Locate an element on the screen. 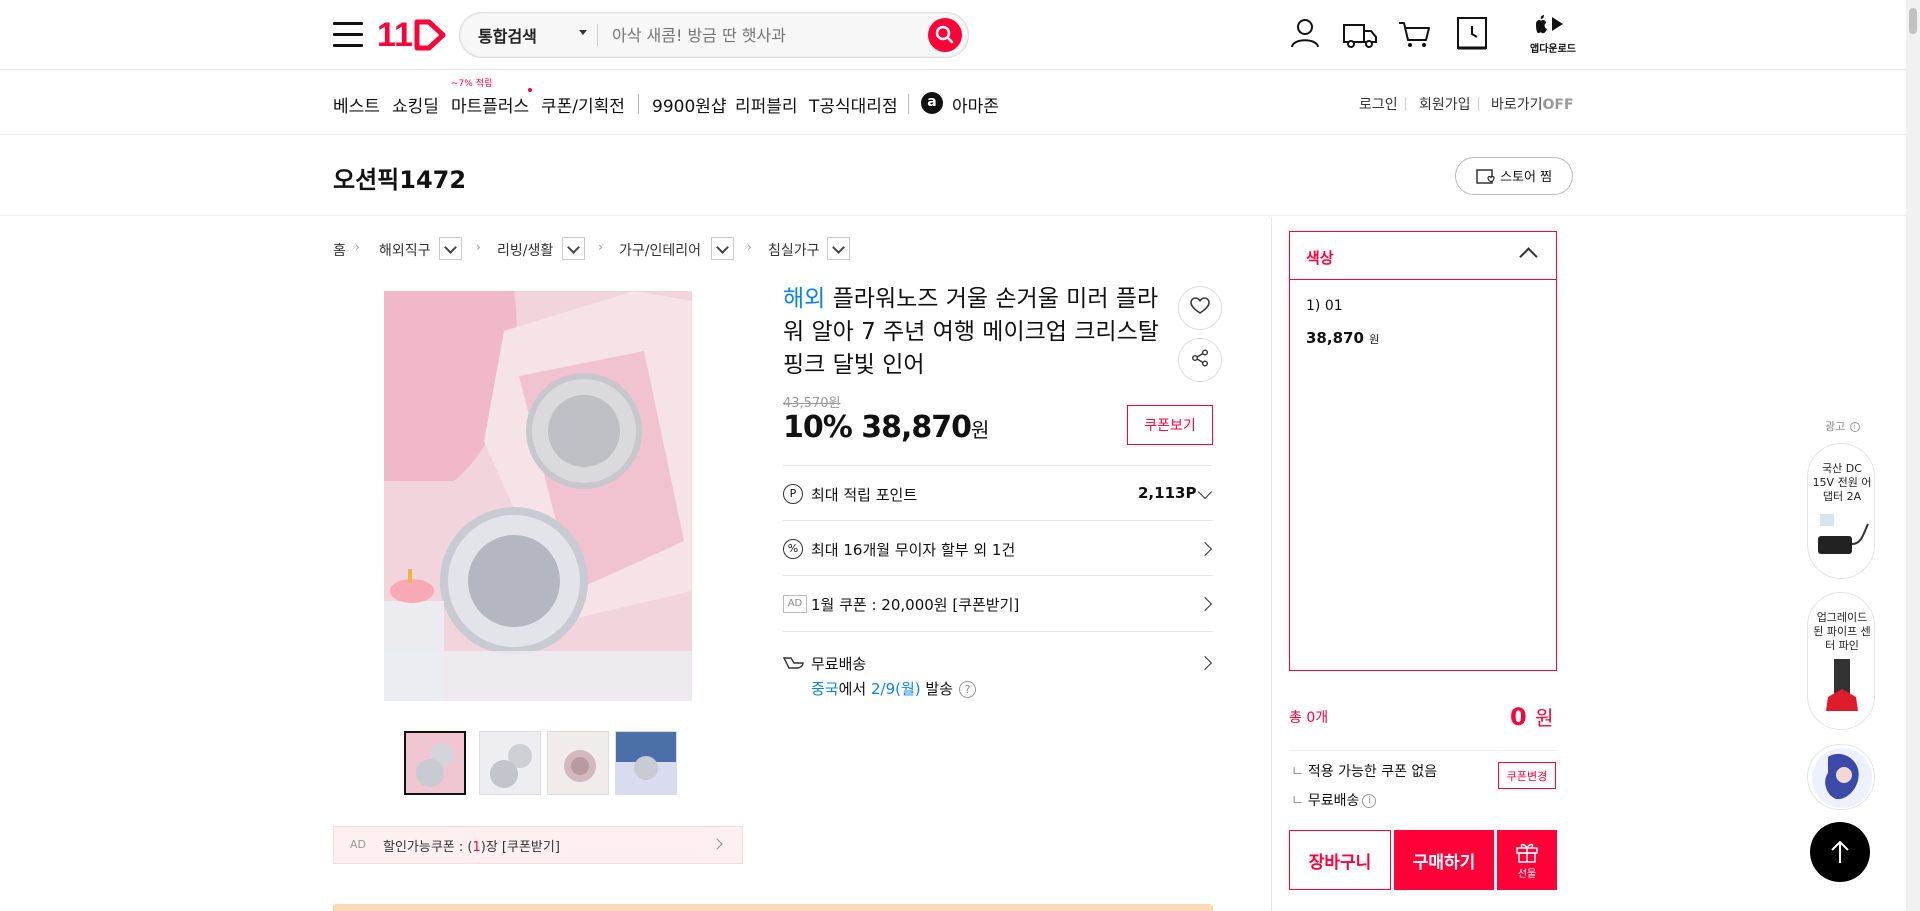 This screenshot has width=1920, height=911. breadcrumb-home: 홈 is located at coordinates (339, 250).